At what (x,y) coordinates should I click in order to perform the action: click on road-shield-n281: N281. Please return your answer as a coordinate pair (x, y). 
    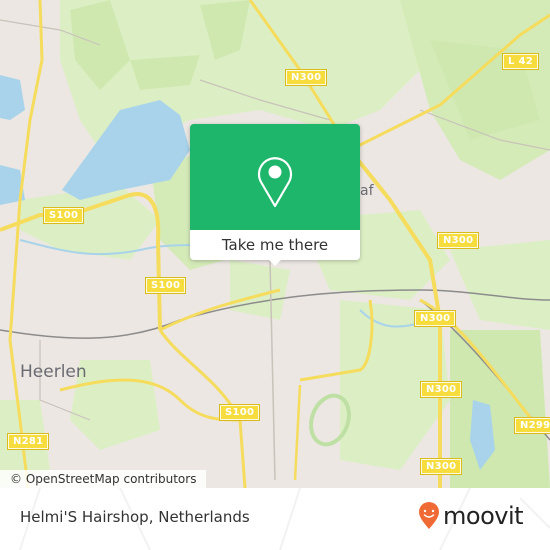
    Looking at the image, I should click on (28, 441).